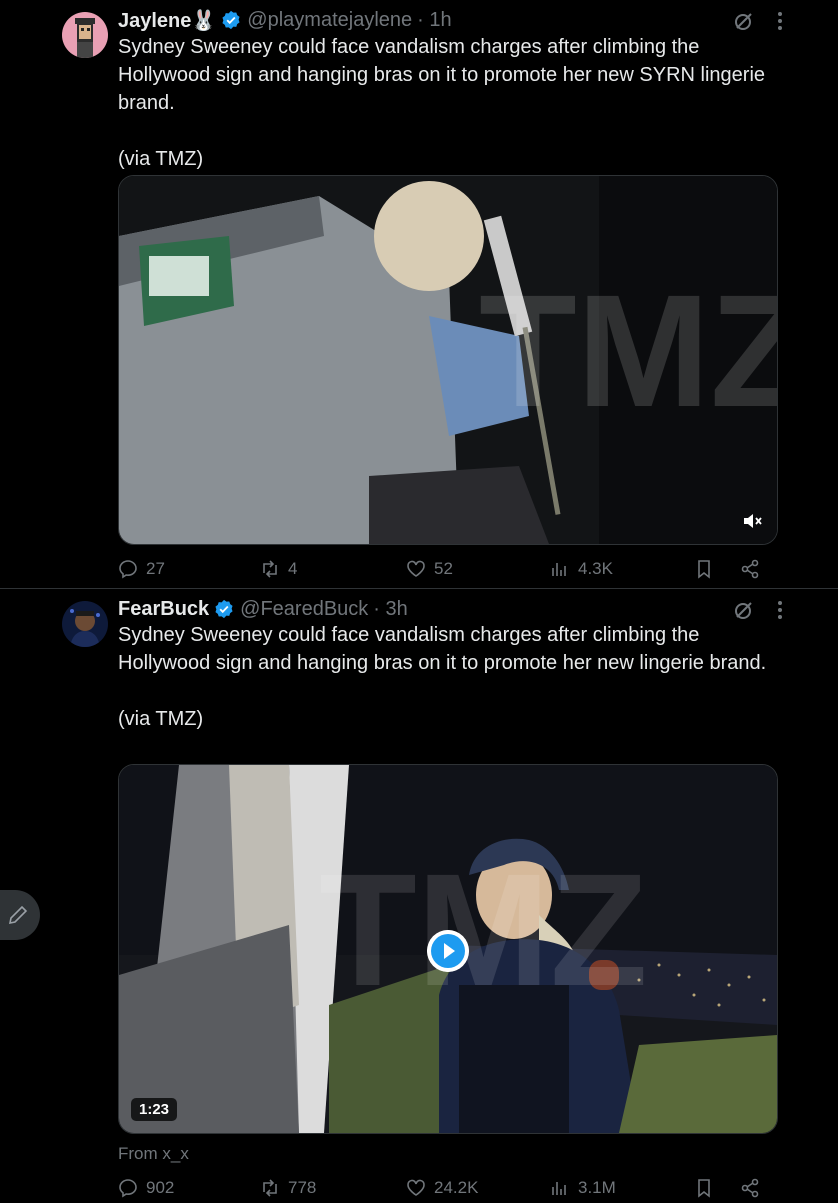 The height and width of the screenshot is (1203, 838). Describe the element at coordinates (304, 609) in the screenshot. I see `user-handle: @FearedBuck` at that location.